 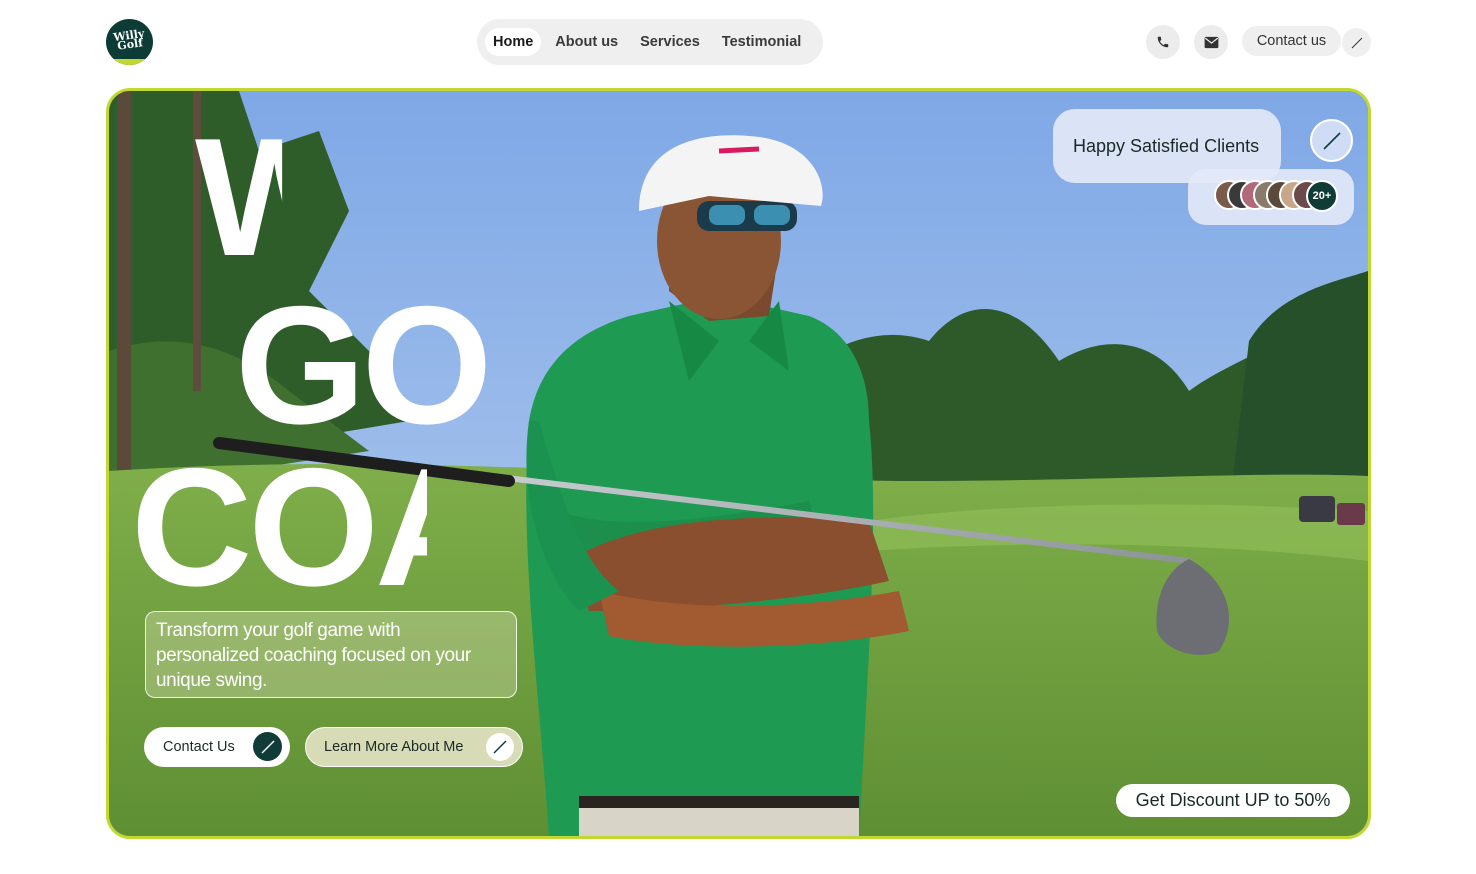 I want to click on client-avatars: 20+, so click(x=1279, y=196).